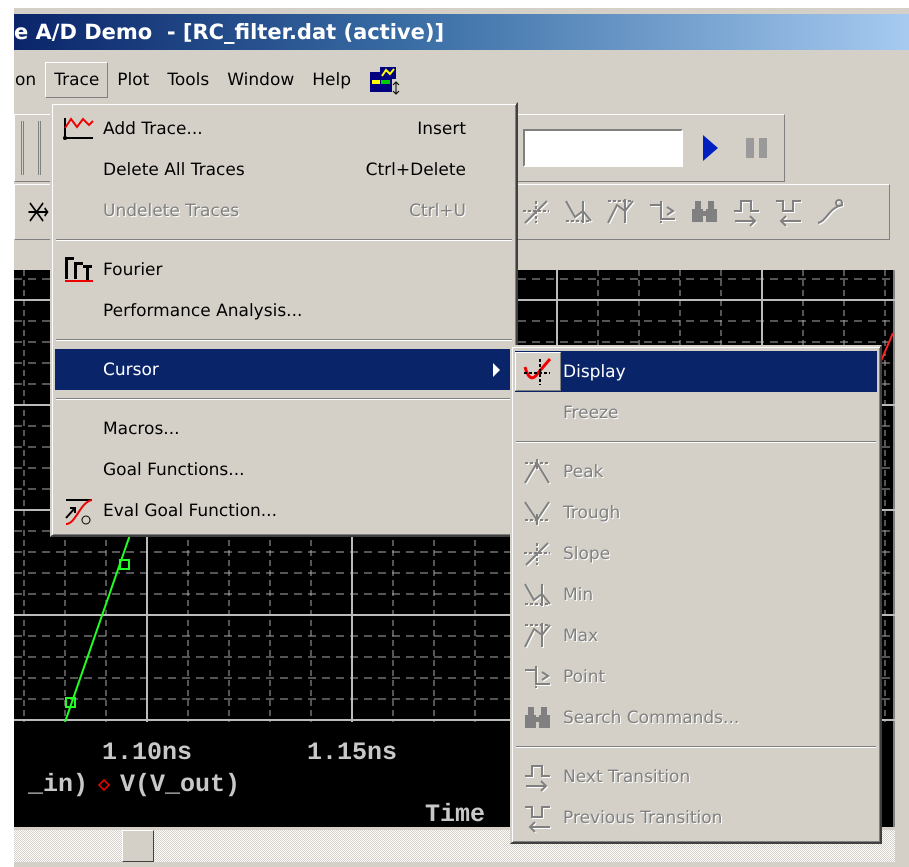 Image resolution: width=909 pixels, height=867 pixels. What do you see at coordinates (284, 269) in the screenshot?
I see `menu-item: Fourier` at bounding box center [284, 269].